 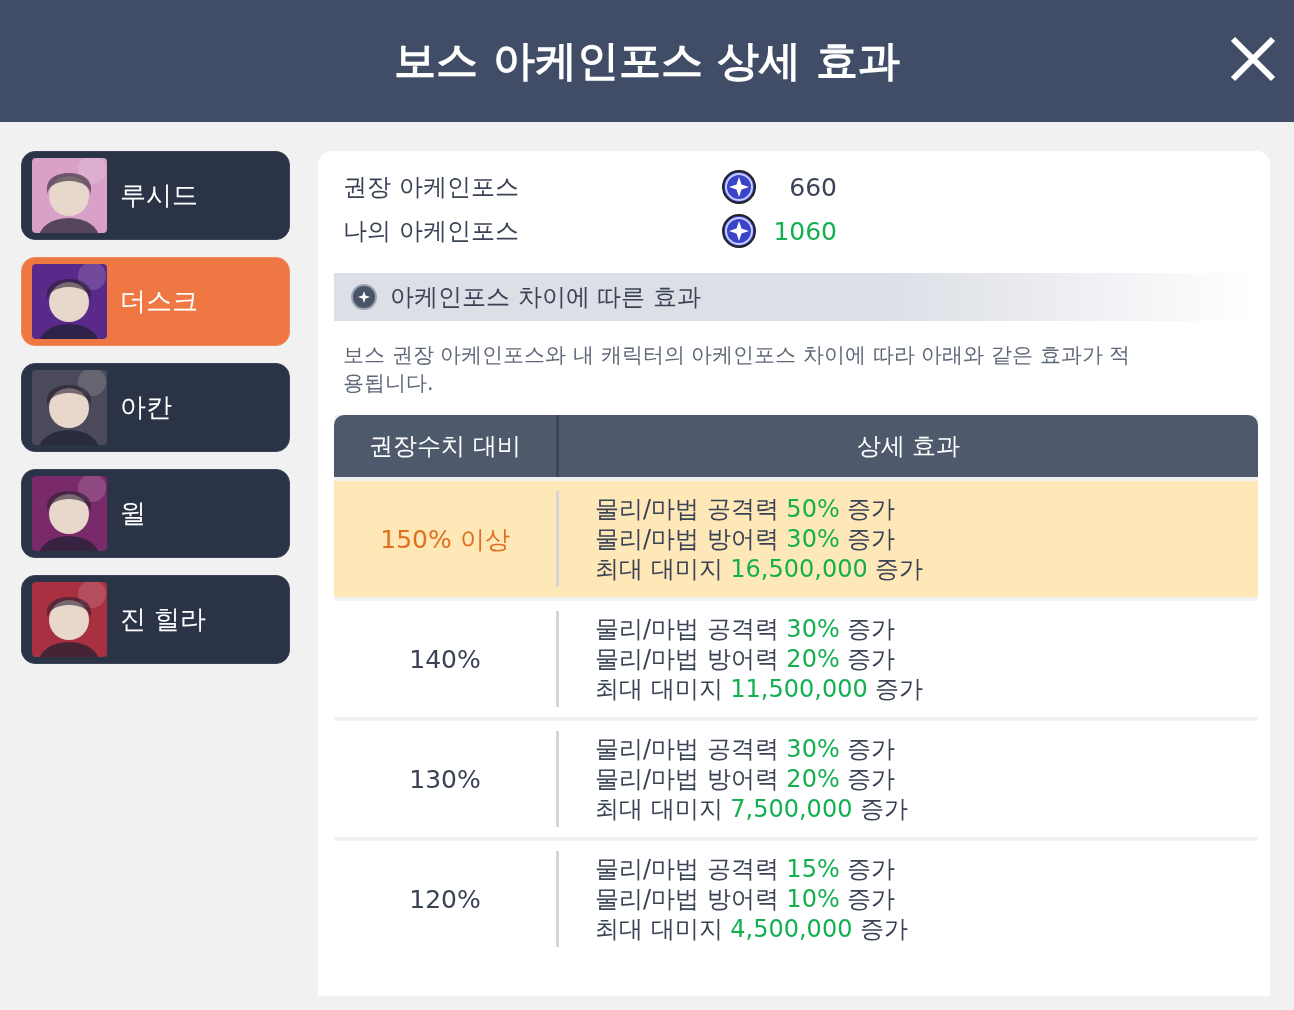 What do you see at coordinates (746, 509) in the screenshot?
I see `effect-text: 물리/마법 공격력 50% 증가` at bounding box center [746, 509].